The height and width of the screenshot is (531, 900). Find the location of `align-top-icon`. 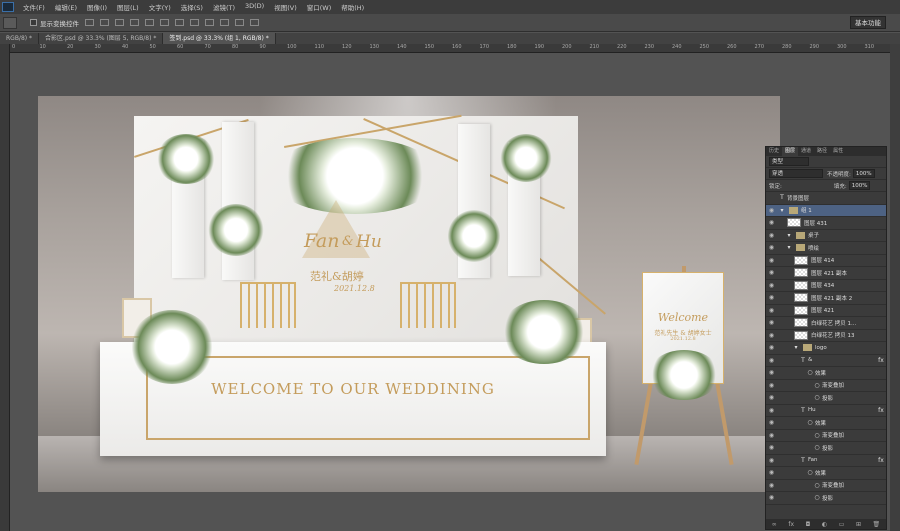

align-top-icon is located at coordinates (89, 22).